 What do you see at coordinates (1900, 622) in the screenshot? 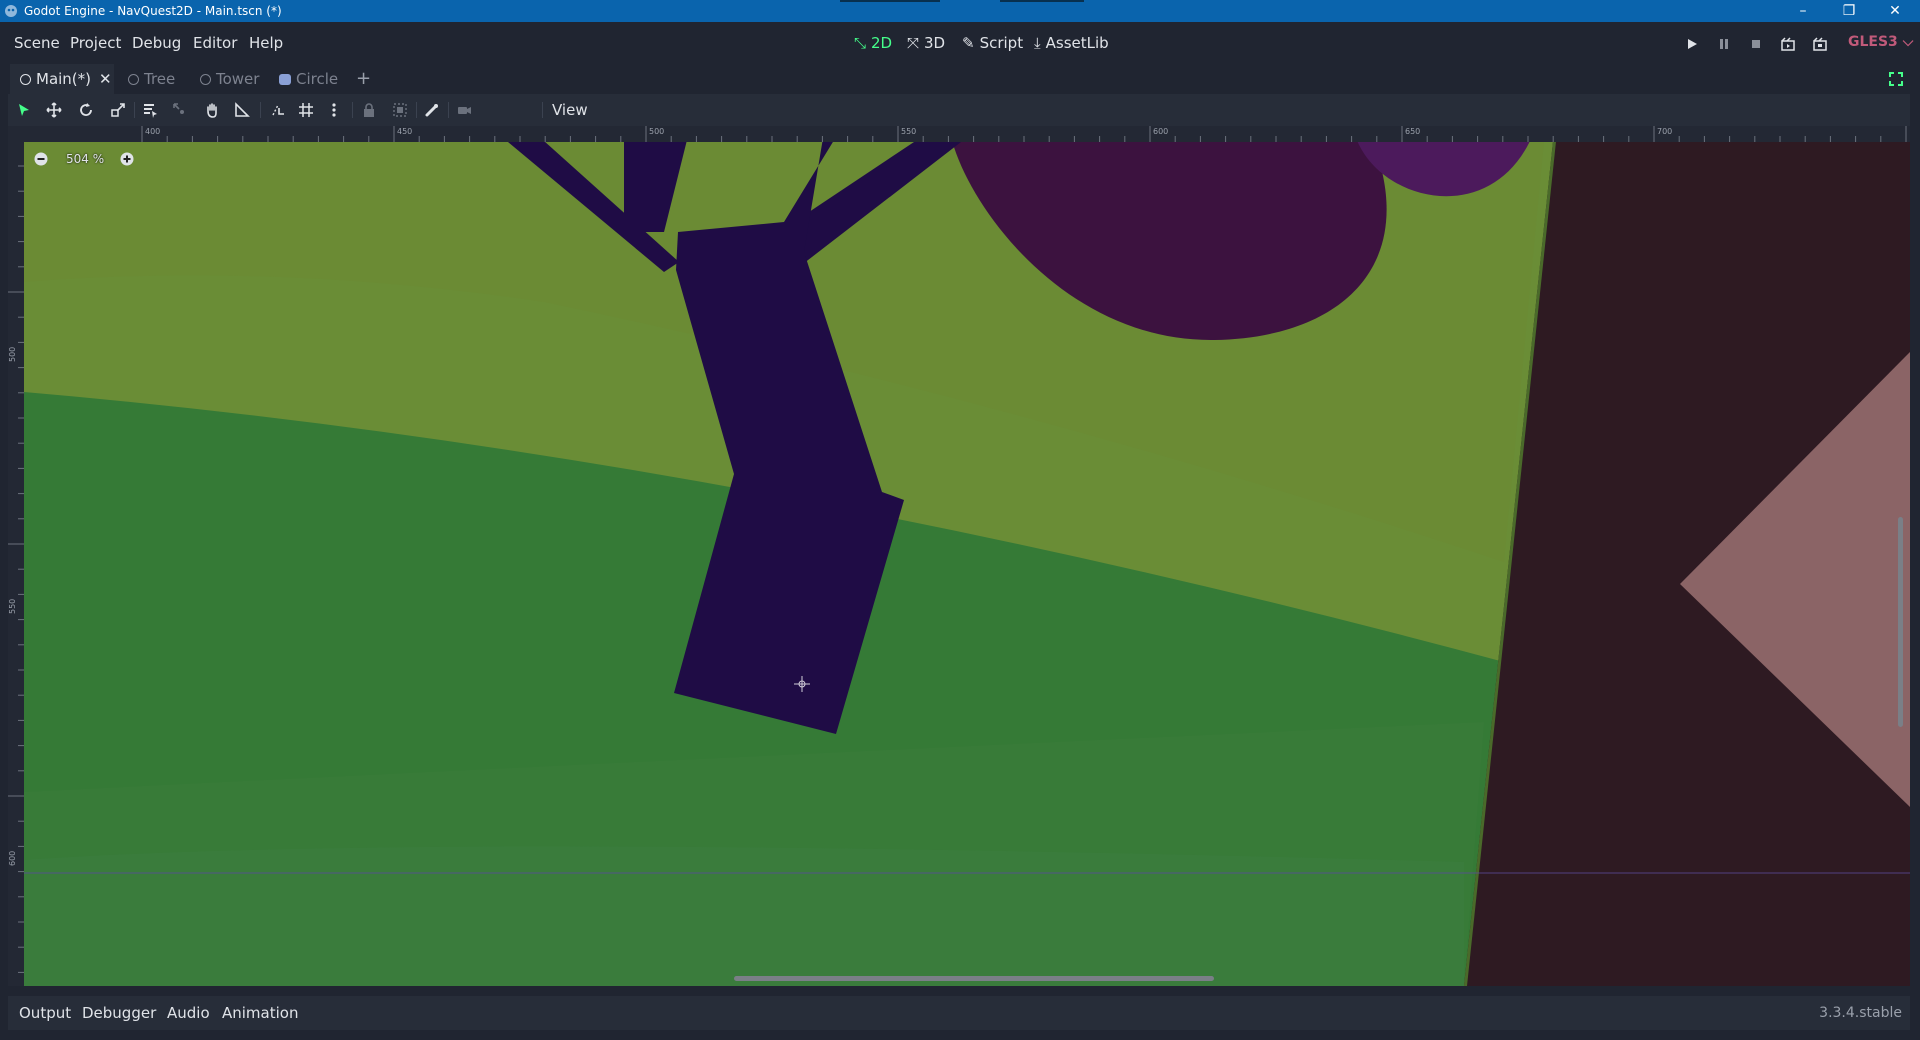
I see `vertical-scrollbar` at bounding box center [1900, 622].